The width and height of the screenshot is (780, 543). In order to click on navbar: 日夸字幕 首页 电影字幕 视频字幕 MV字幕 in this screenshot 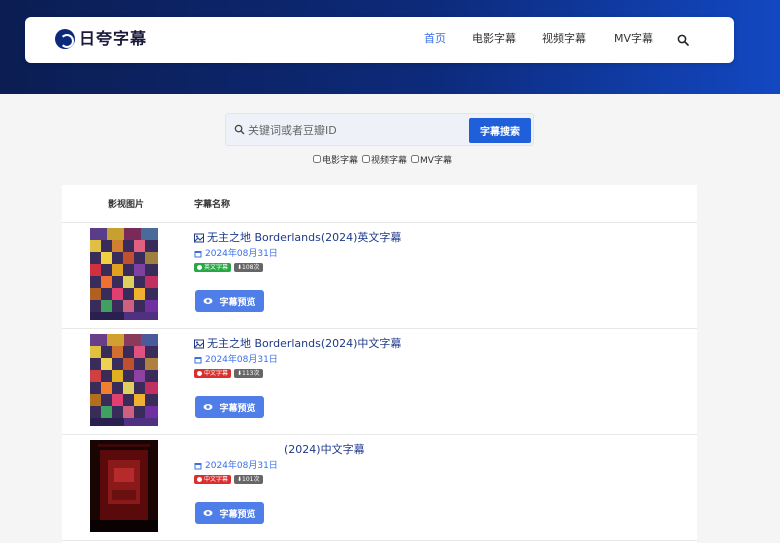, I will do `click(379, 40)`.